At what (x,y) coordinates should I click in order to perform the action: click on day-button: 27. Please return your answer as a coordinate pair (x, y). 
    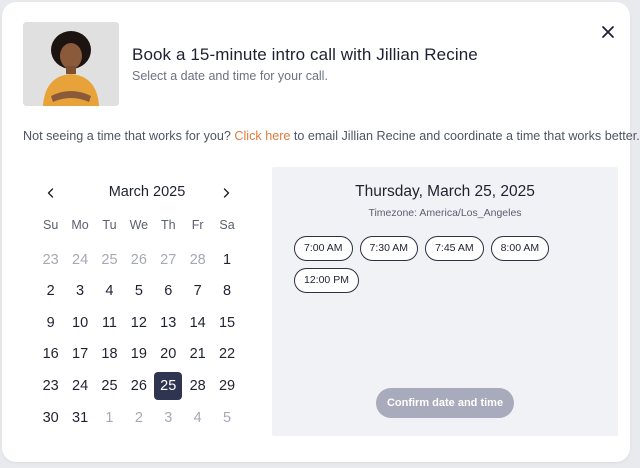
    Looking at the image, I should click on (168, 260).